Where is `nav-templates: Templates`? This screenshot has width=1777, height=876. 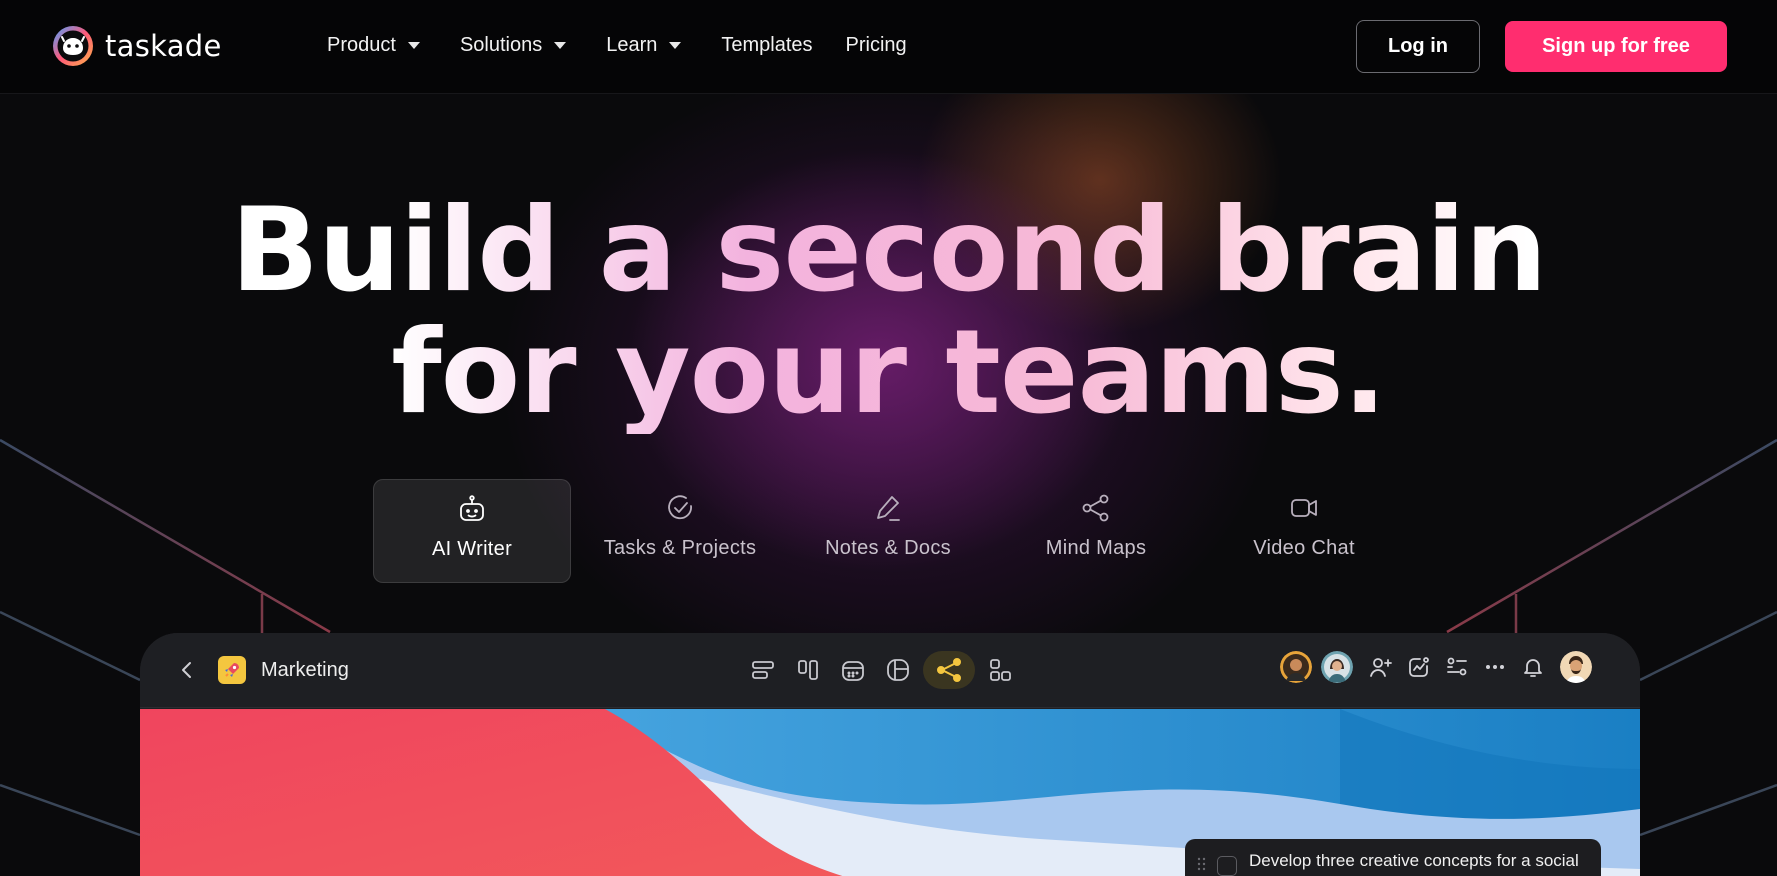 nav-templates: Templates is located at coordinates (766, 45).